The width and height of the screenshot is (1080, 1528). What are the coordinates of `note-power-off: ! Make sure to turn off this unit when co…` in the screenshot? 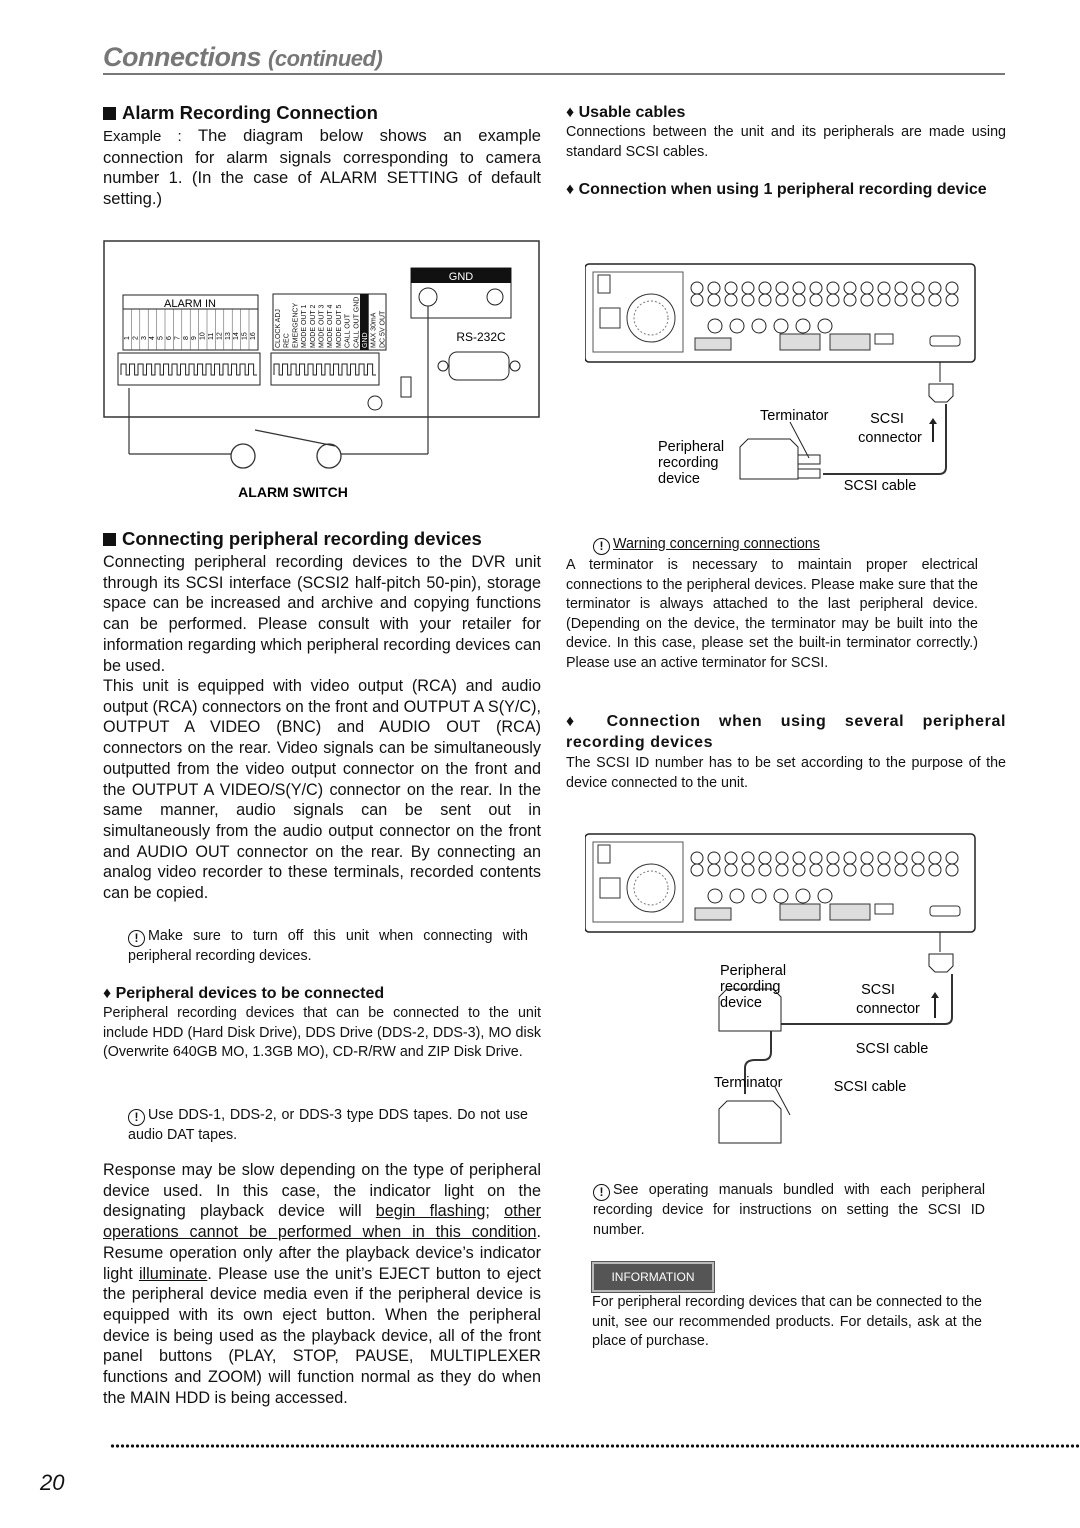 It's located at (328, 946).